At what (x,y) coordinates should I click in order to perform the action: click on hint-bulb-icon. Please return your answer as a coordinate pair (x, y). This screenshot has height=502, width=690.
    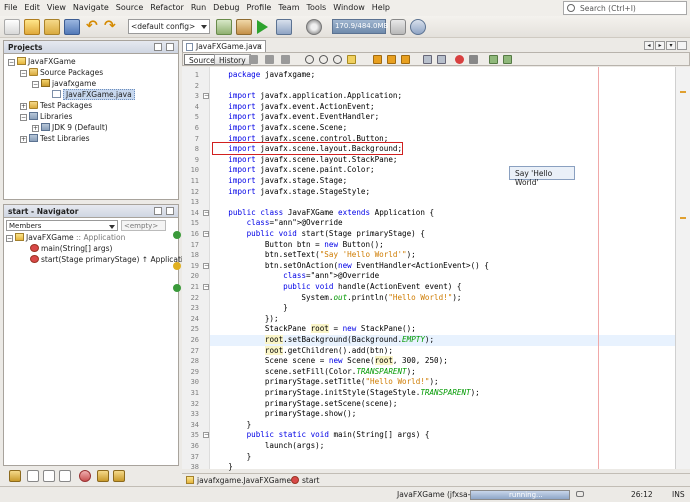
    Looking at the image, I should click on (177, 266).